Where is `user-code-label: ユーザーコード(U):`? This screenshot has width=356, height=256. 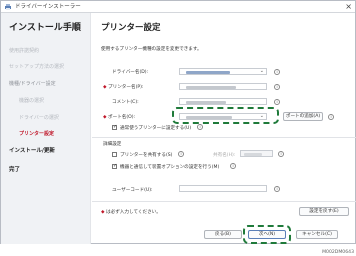 user-code-label: ユーザーコード(U): is located at coordinates (132, 190).